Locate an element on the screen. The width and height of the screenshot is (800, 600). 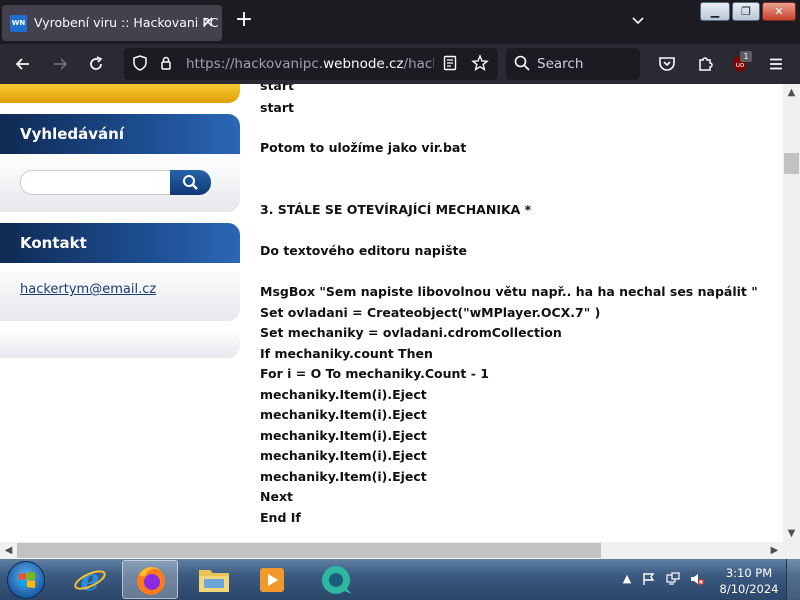
maximize-window-button: ❐ is located at coordinates (746, 11).